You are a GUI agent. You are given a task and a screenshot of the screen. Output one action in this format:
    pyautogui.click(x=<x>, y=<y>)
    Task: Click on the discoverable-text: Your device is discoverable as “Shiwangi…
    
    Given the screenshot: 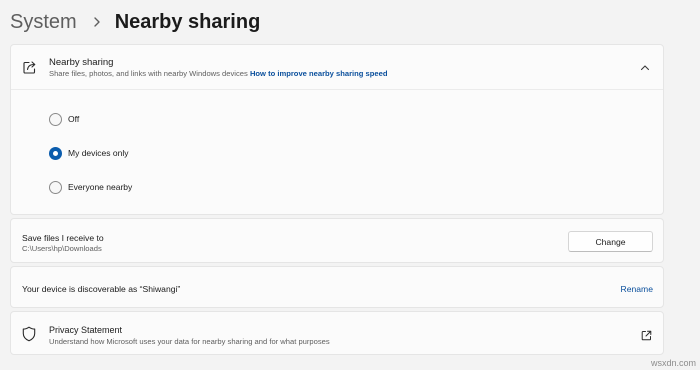 What is the action you would take?
    pyautogui.click(x=101, y=289)
    